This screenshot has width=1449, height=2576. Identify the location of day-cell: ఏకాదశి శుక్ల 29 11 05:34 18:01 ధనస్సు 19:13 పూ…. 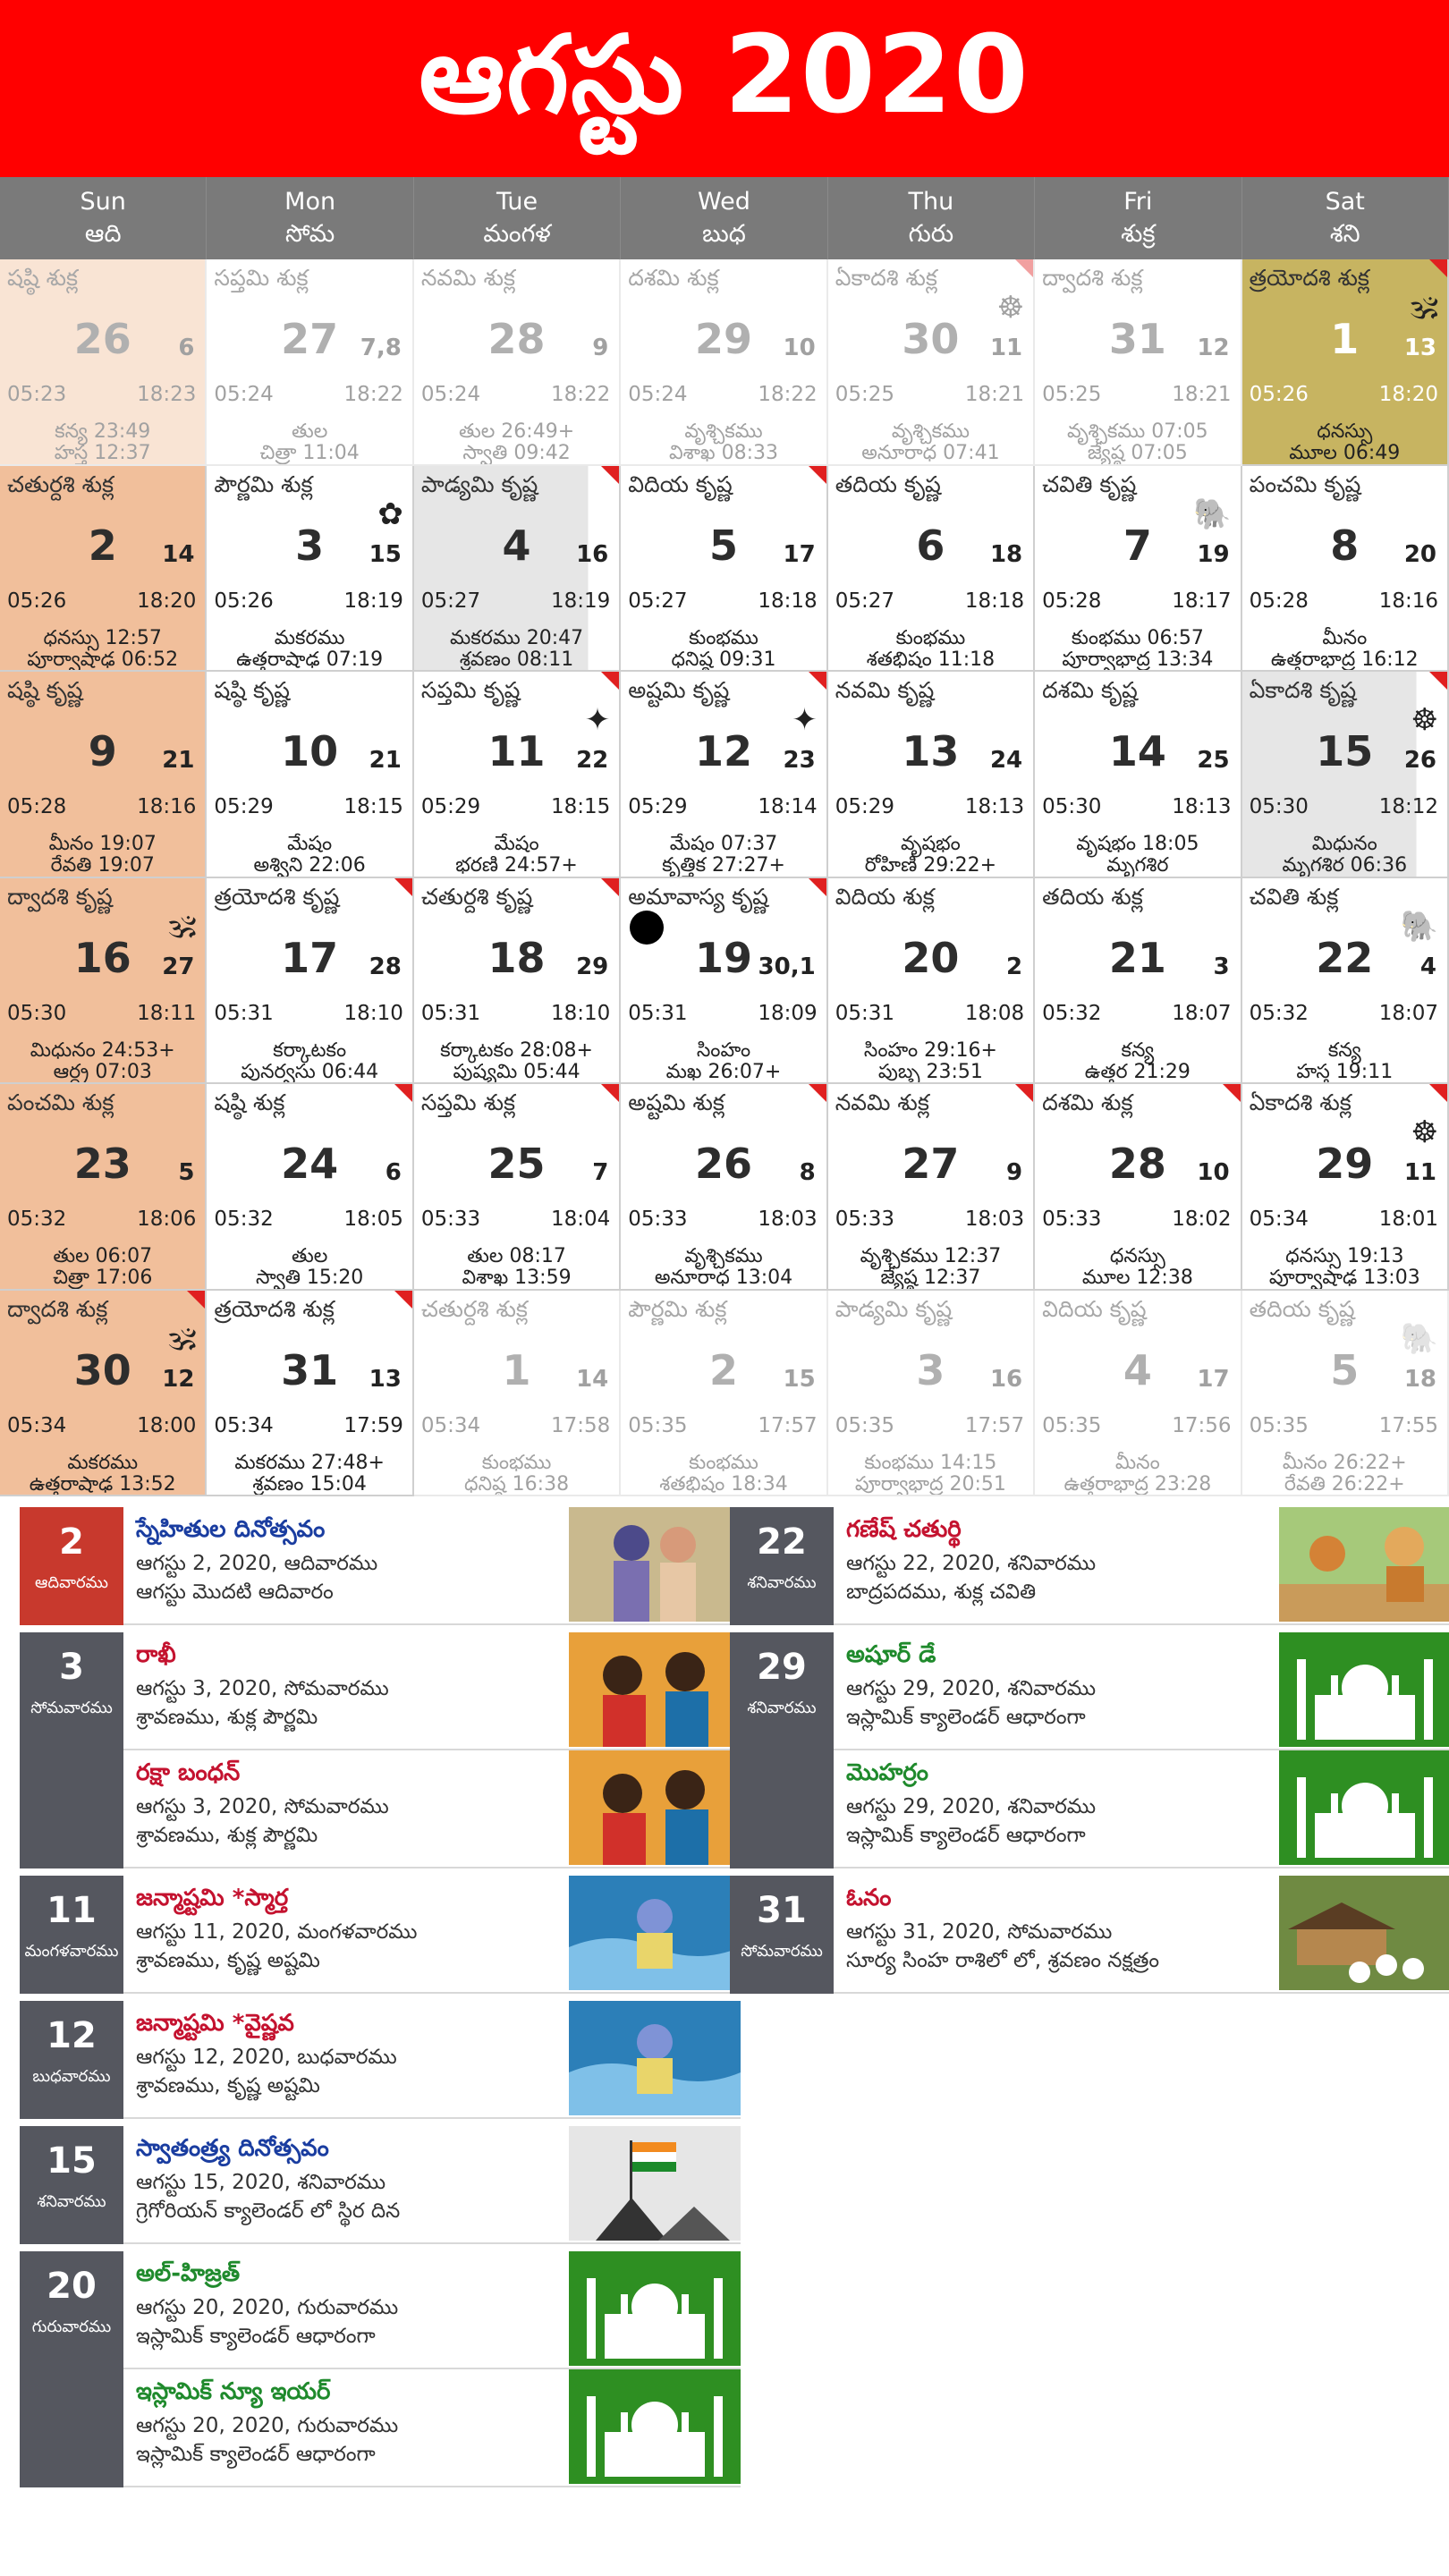
(1345, 1187).